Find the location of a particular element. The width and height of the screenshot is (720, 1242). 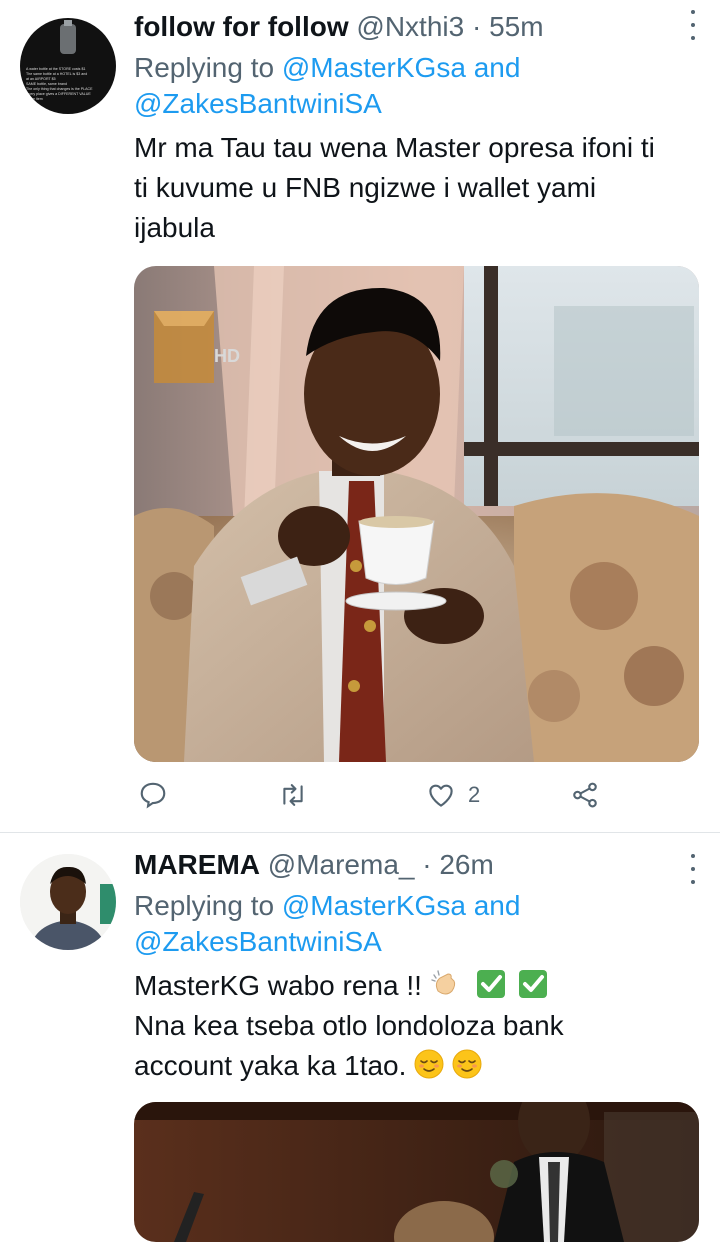

tweet-text-line: account yaka ka 1tao. is located at coordinates (416, 1066).